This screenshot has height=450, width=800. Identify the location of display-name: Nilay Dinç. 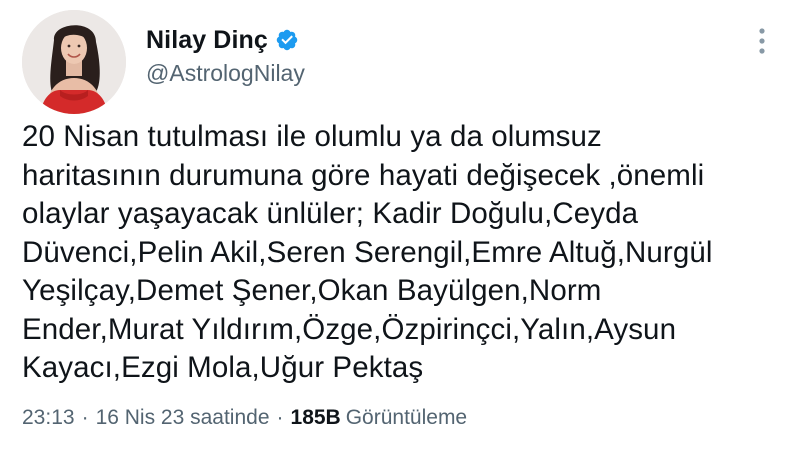
(207, 40).